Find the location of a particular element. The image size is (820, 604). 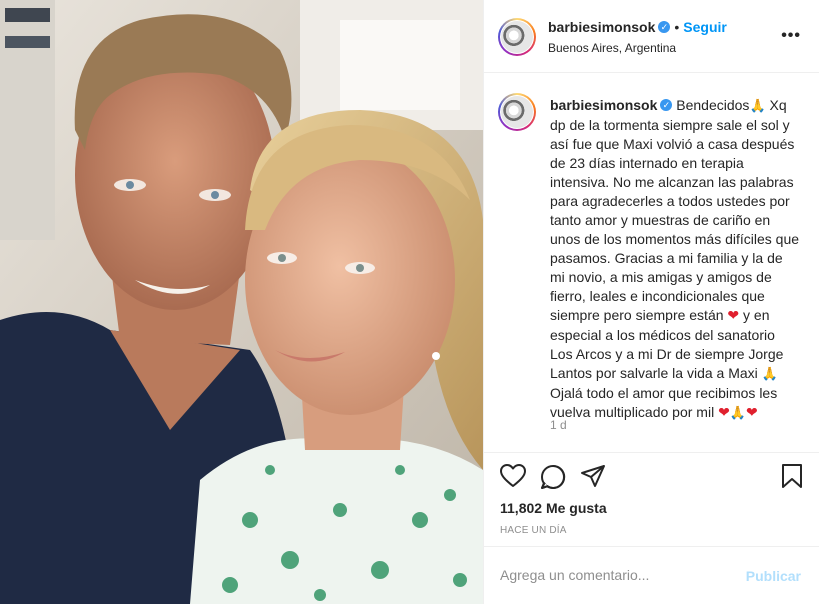

publish-button: Publicar is located at coordinates (773, 576).